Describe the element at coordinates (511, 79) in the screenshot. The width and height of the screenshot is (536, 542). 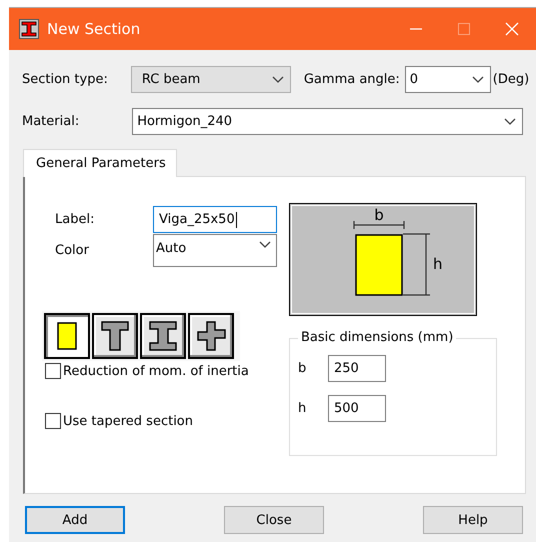
I see `unit-label: (Deg)` at that location.